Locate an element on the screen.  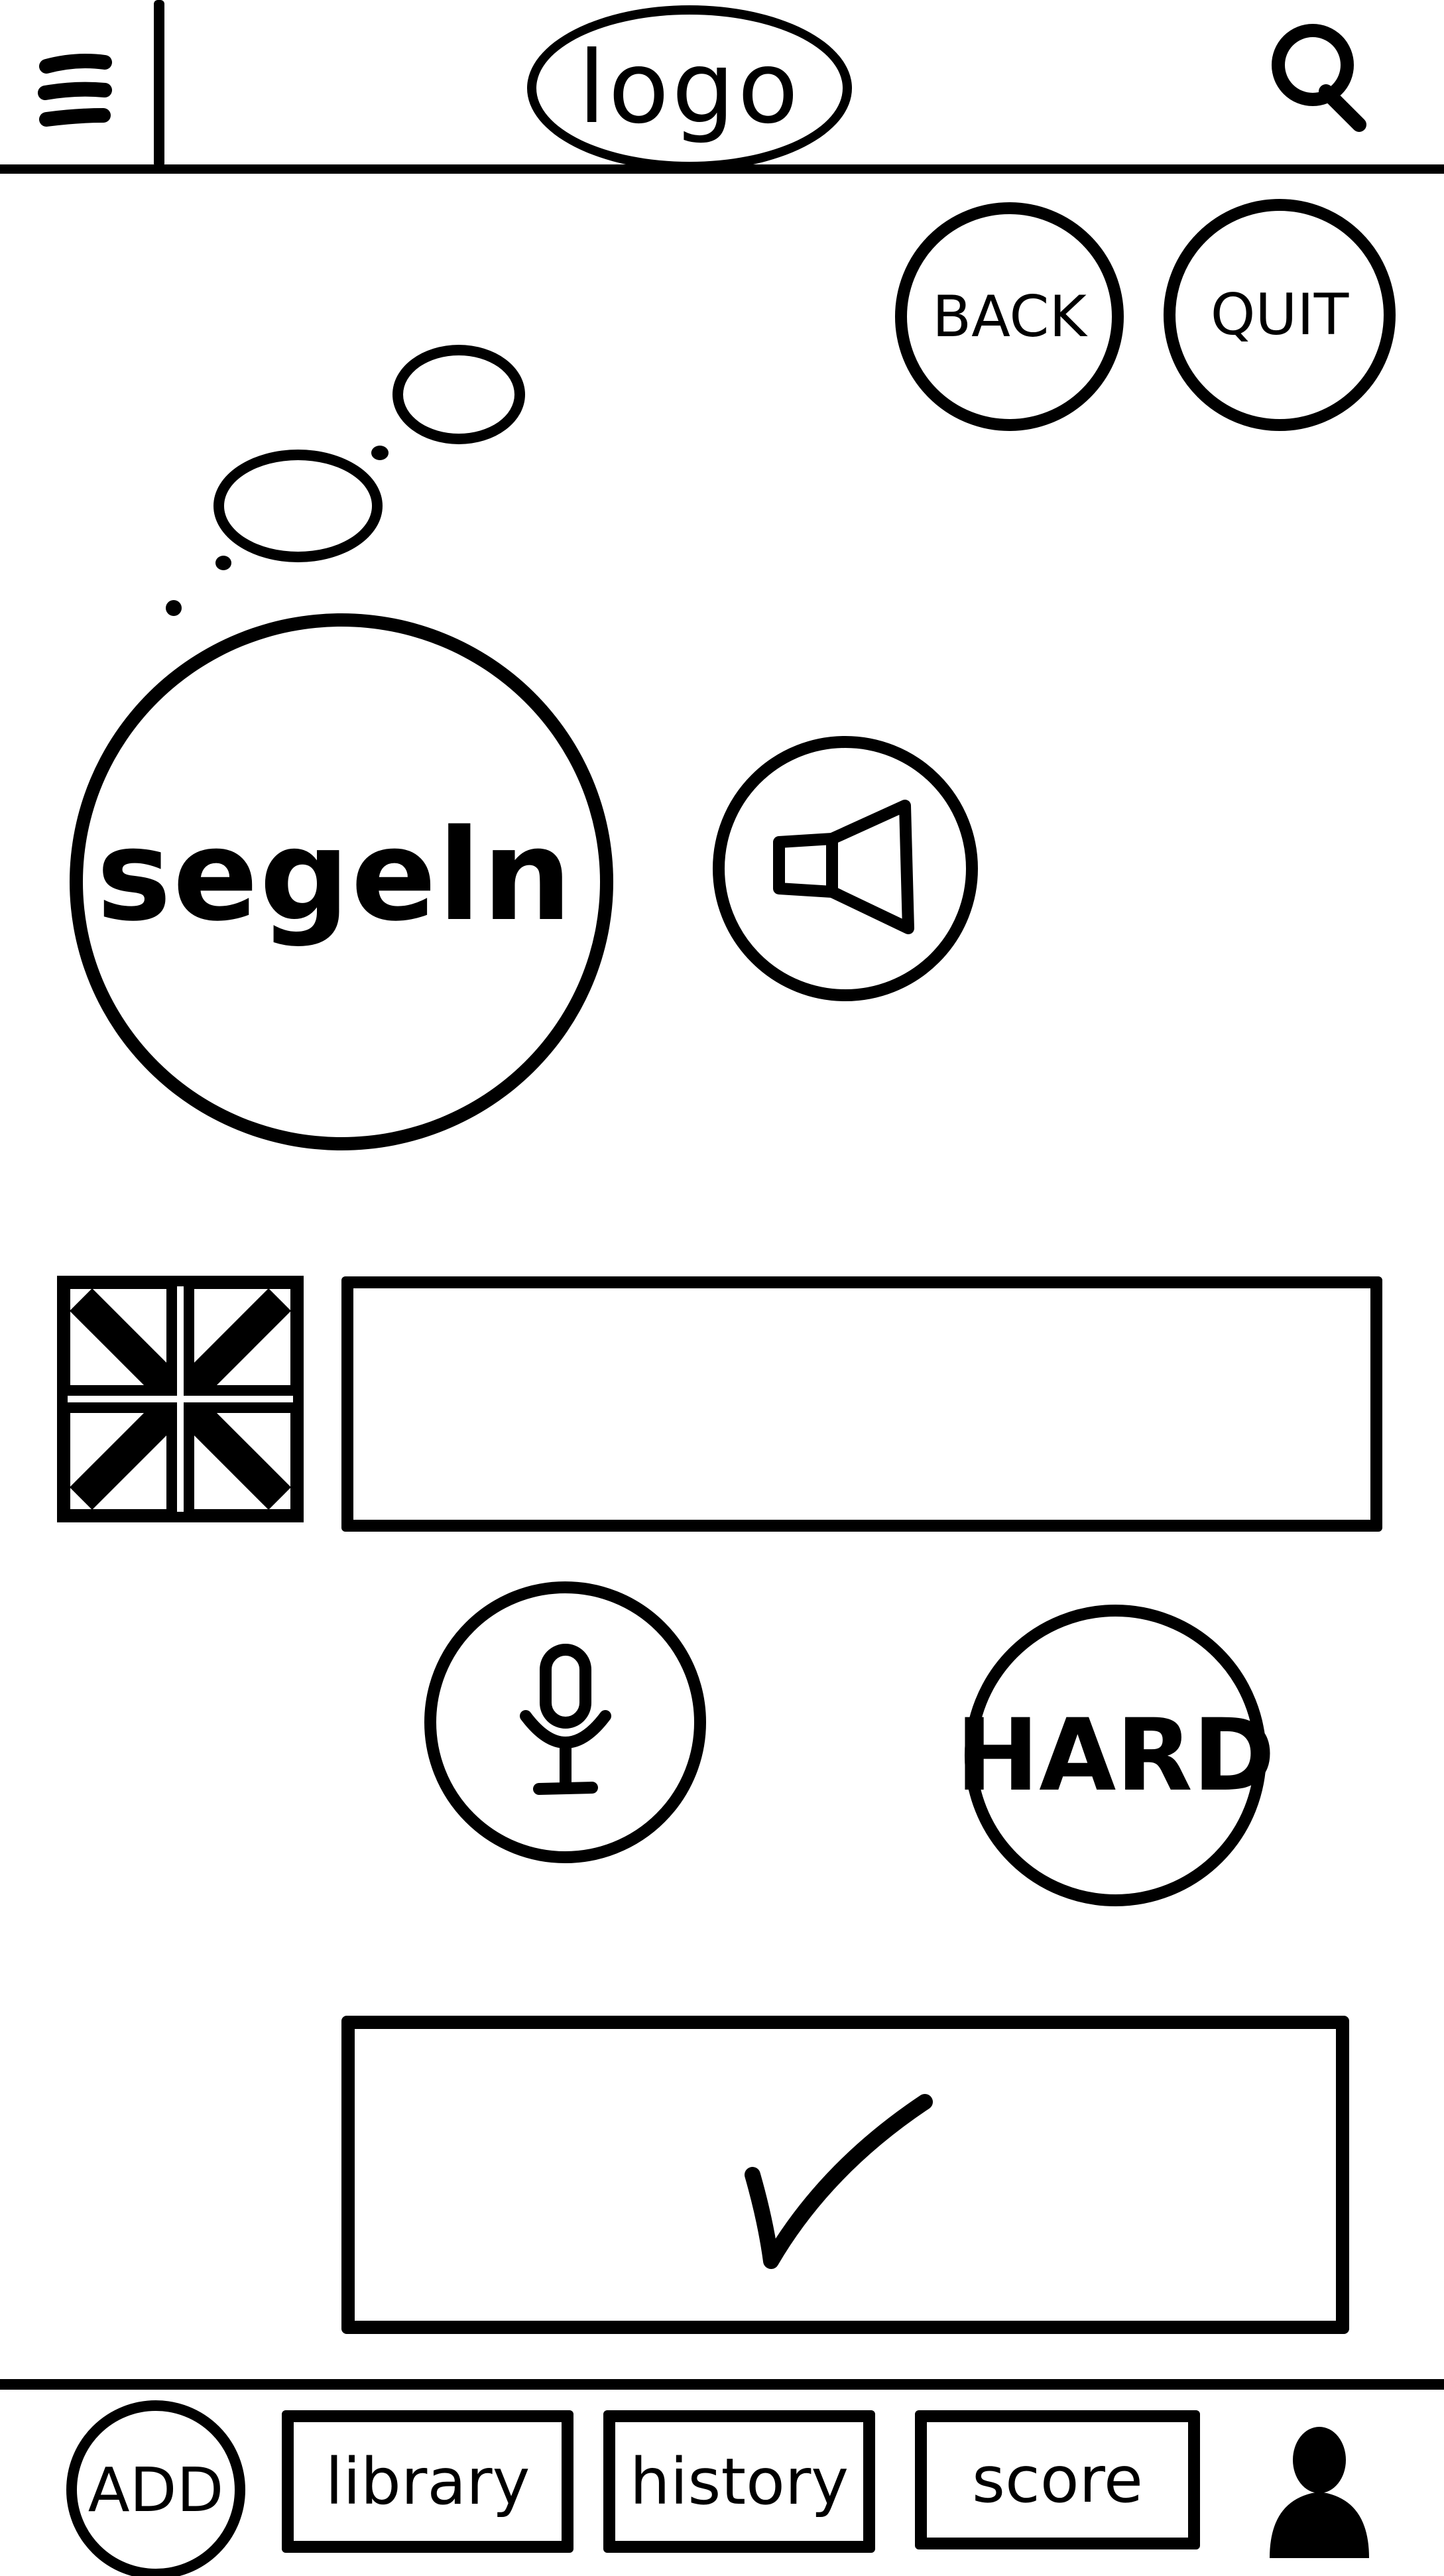
tab-score: score is located at coordinates (1057, 2479).